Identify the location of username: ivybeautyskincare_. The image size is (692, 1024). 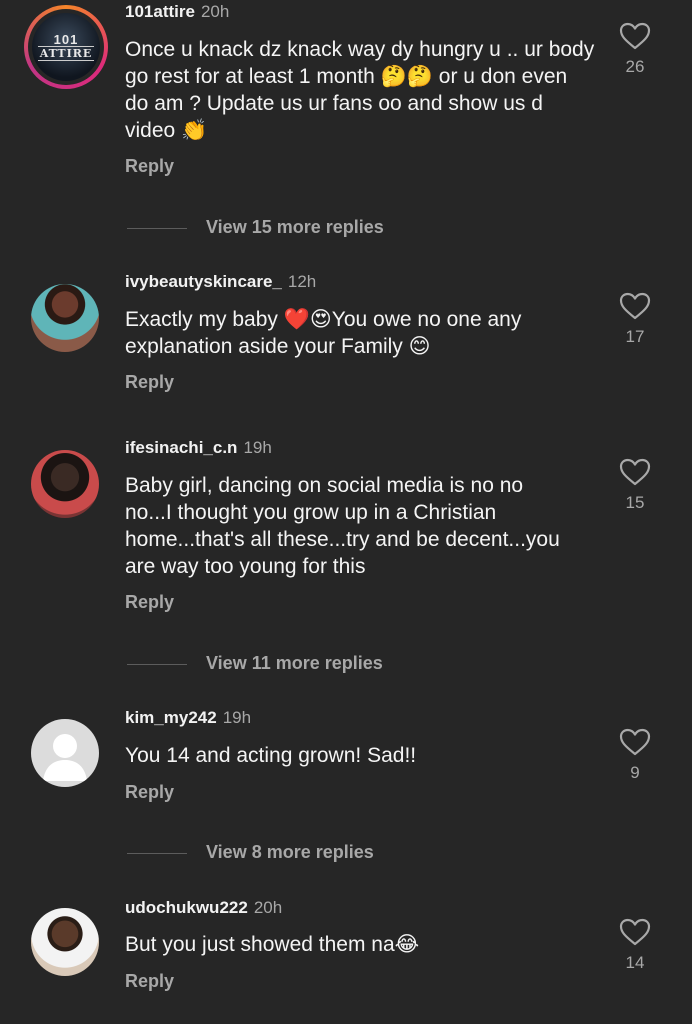
(203, 281).